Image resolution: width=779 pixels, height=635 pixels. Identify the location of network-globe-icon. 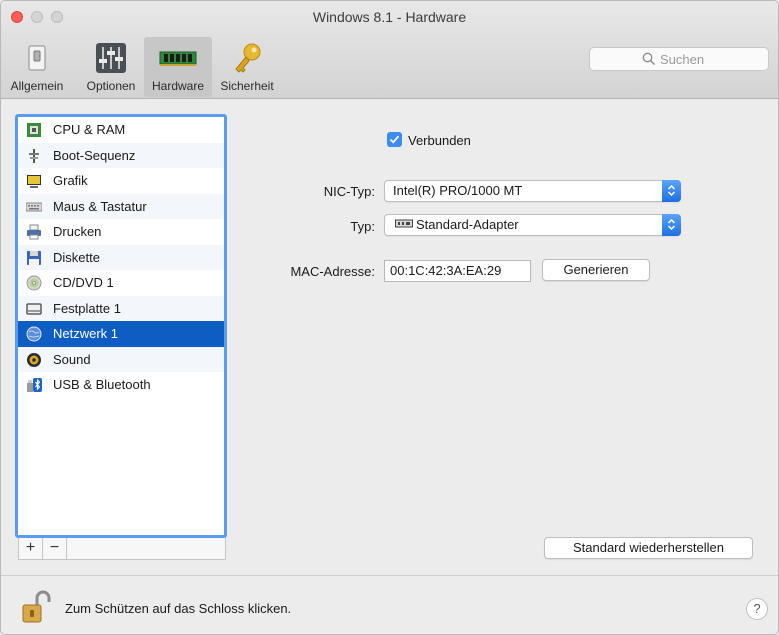
(34, 334).